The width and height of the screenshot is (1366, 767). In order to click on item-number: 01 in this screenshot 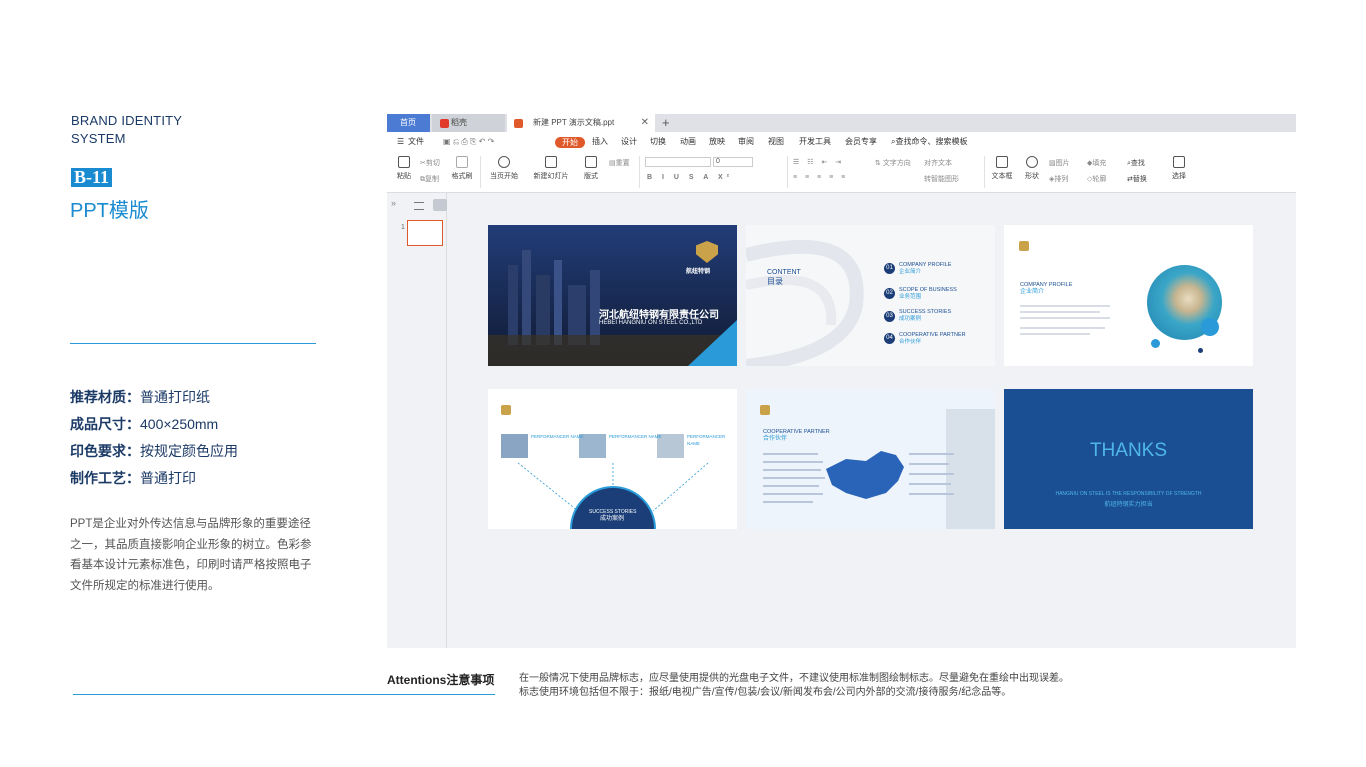, I will do `click(889, 268)`.